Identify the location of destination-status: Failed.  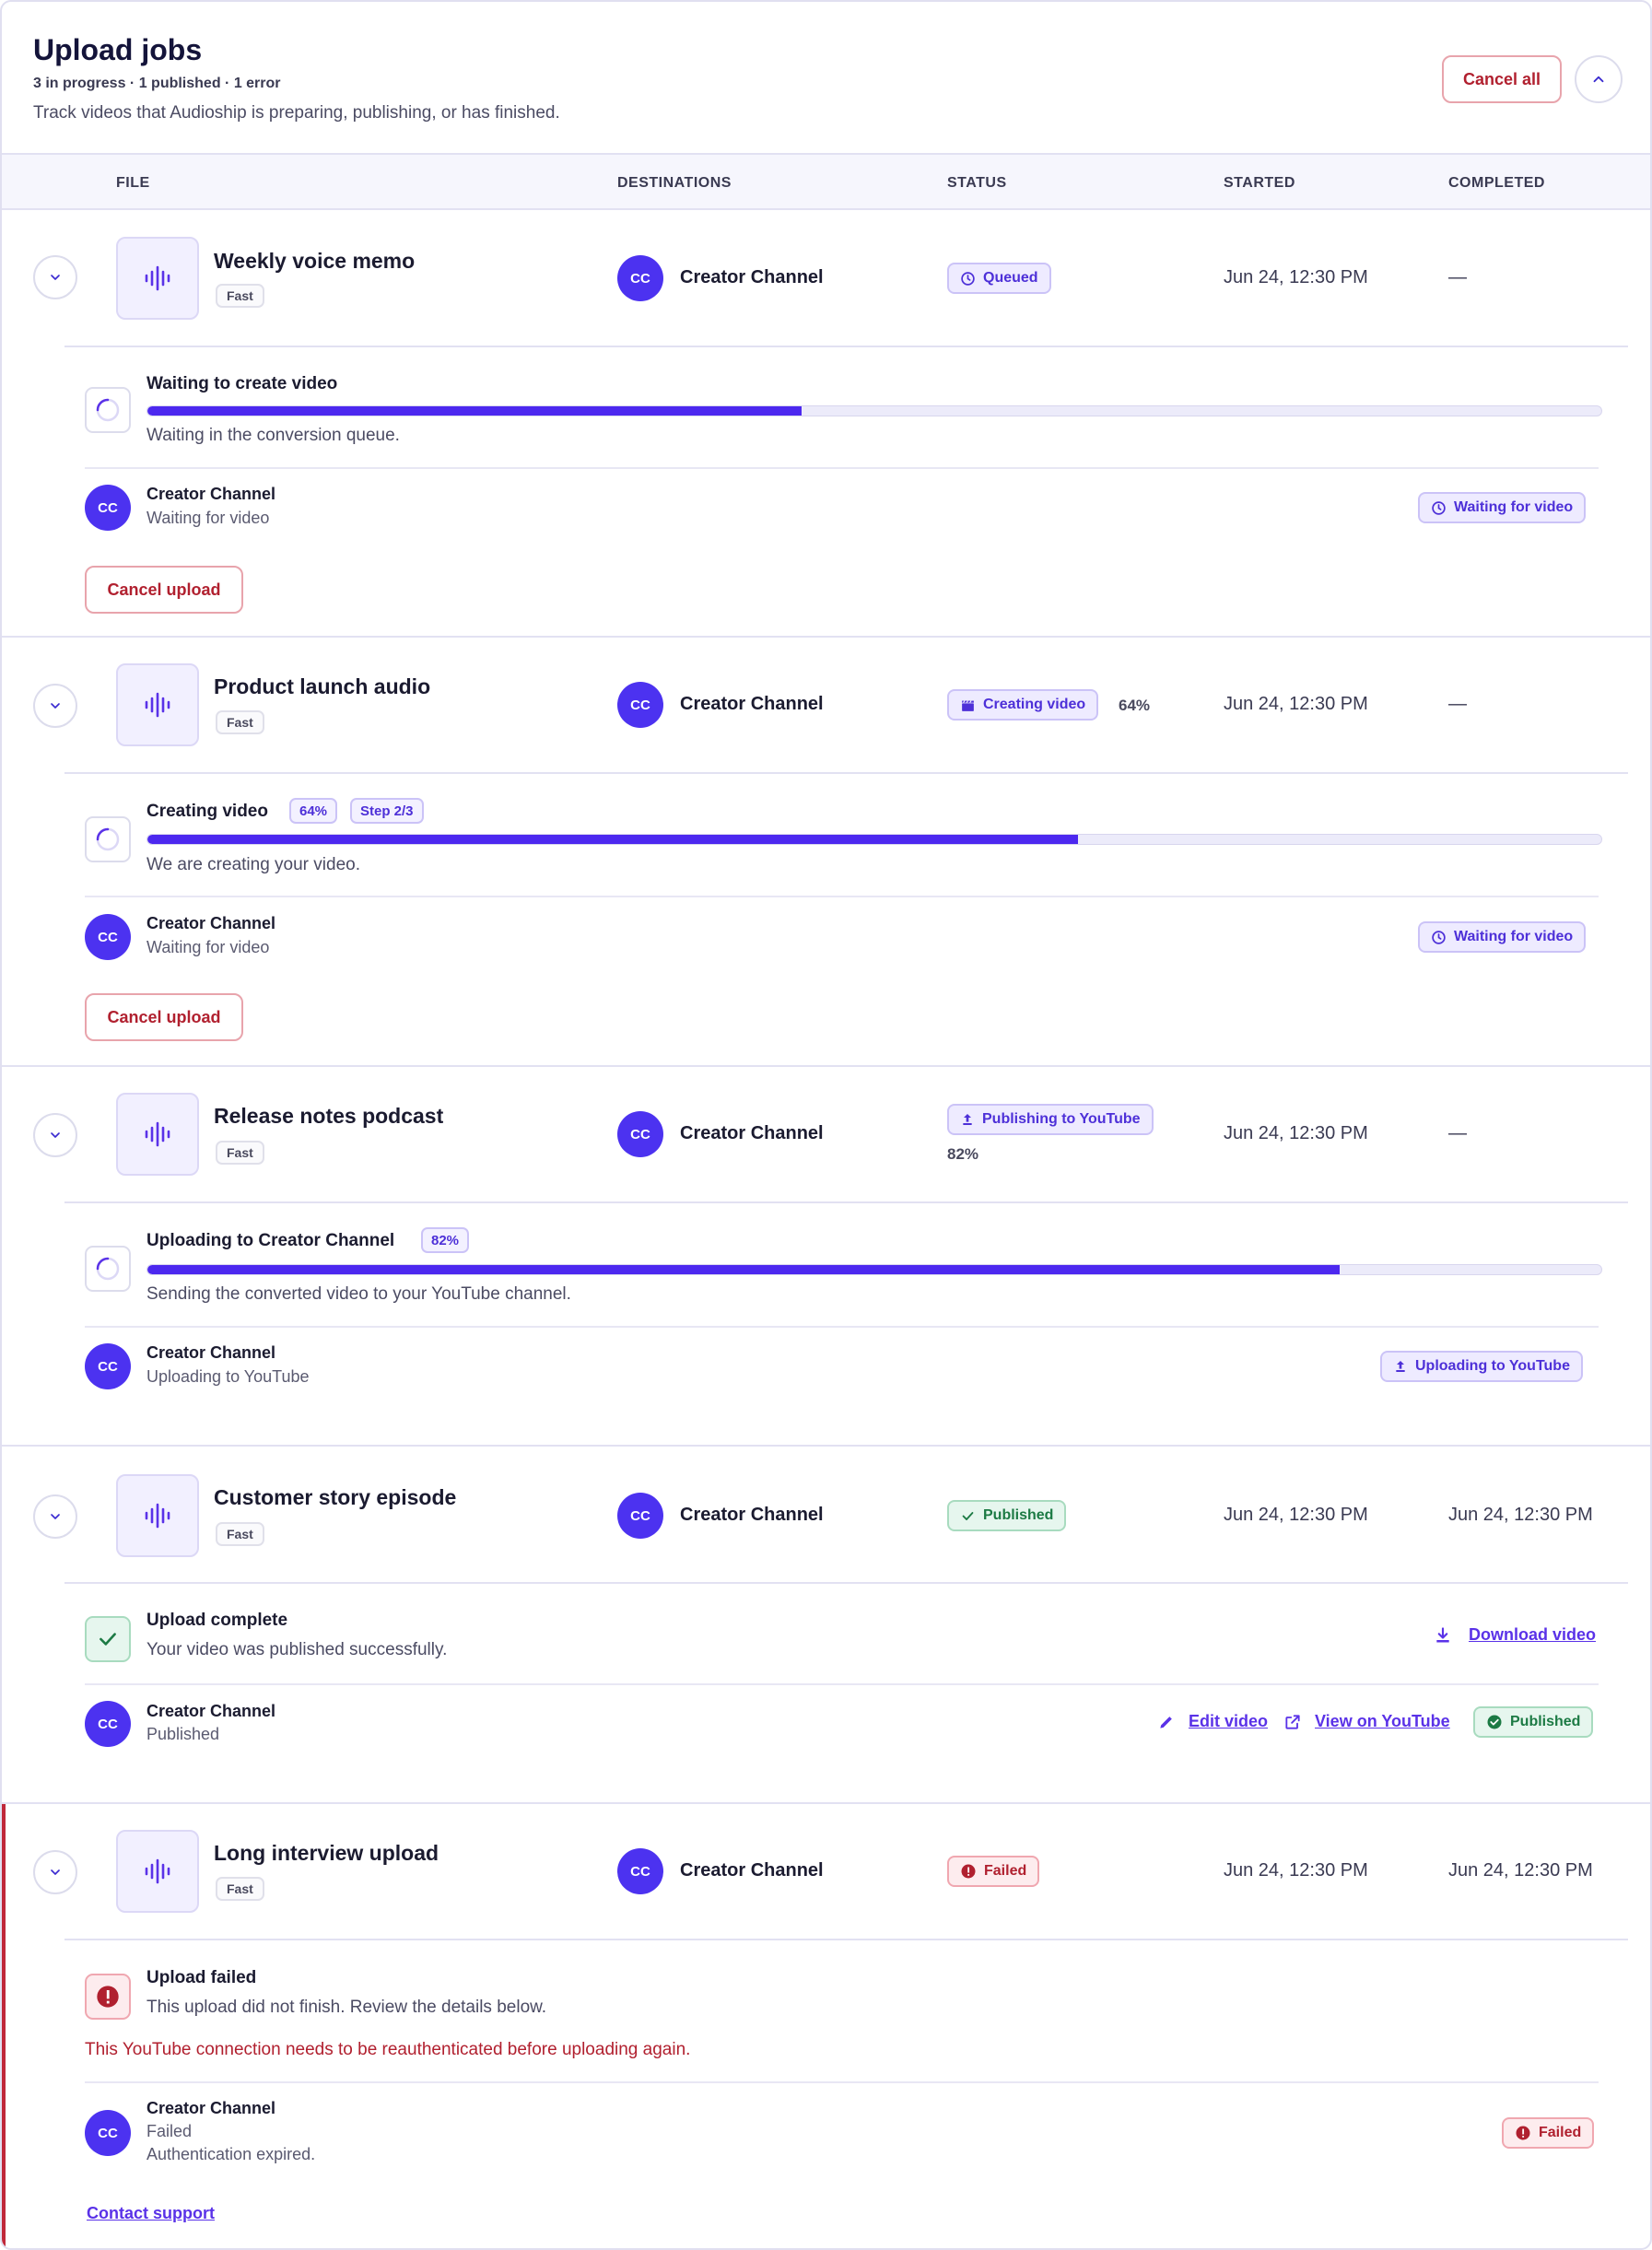
(170, 2131).